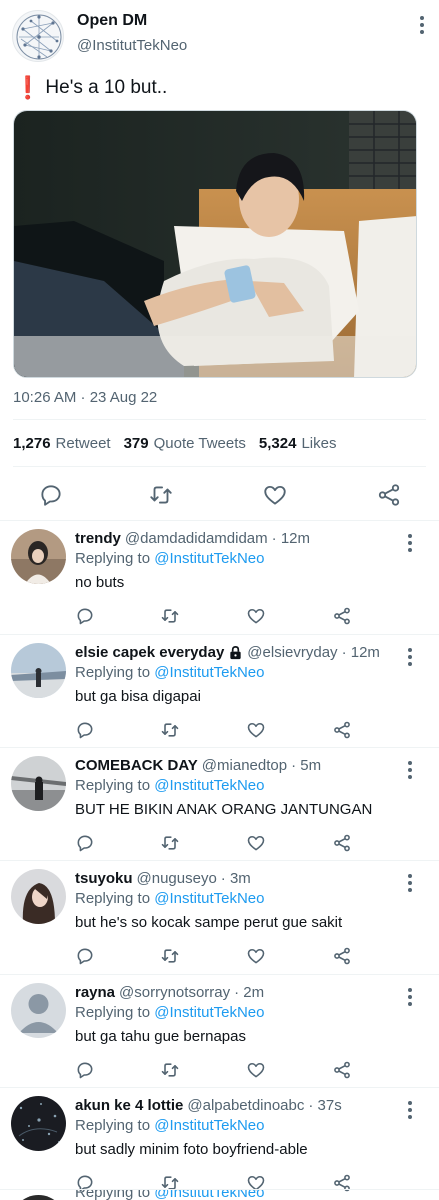 The width and height of the screenshot is (439, 1200). Describe the element at coordinates (90, 88) in the screenshot. I see `tweet-text: ❗ He's a 10 but..` at that location.